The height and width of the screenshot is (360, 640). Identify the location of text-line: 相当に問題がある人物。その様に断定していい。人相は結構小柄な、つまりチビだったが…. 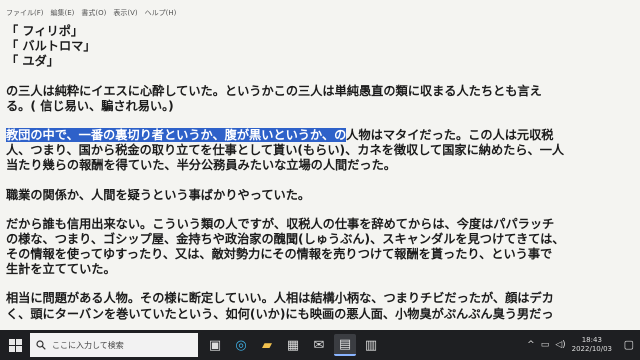
(280, 298).